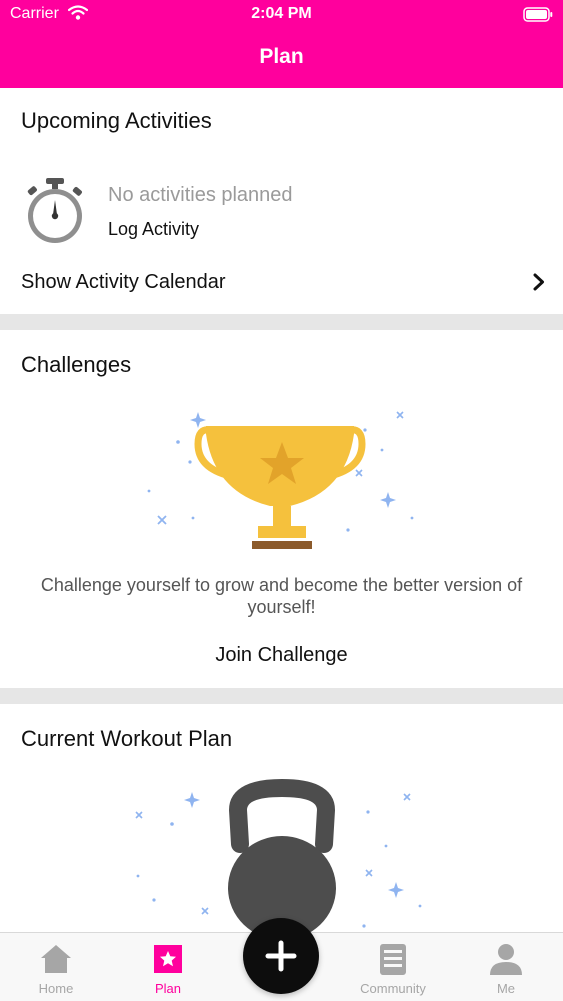 This screenshot has height=1001, width=563. Describe the element at coordinates (281, 283) in the screenshot. I see `show-activity-calendar-row: Show Activity Calendar` at that location.